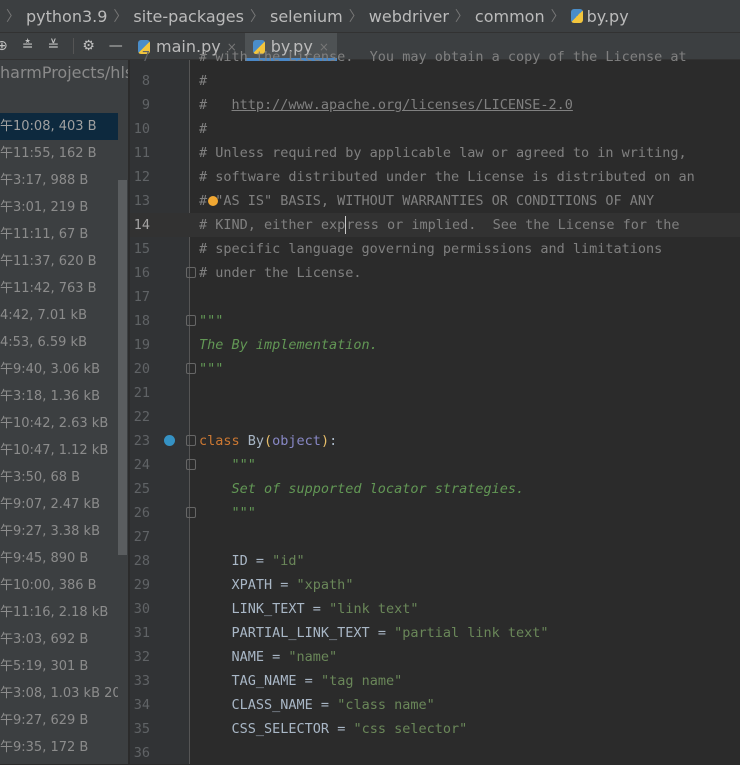 This screenshot has width=740, height=765. Describe the element at coordinates (409, 16) in the screenshot. I see `crumb-webdriver: webdriver` at that location.